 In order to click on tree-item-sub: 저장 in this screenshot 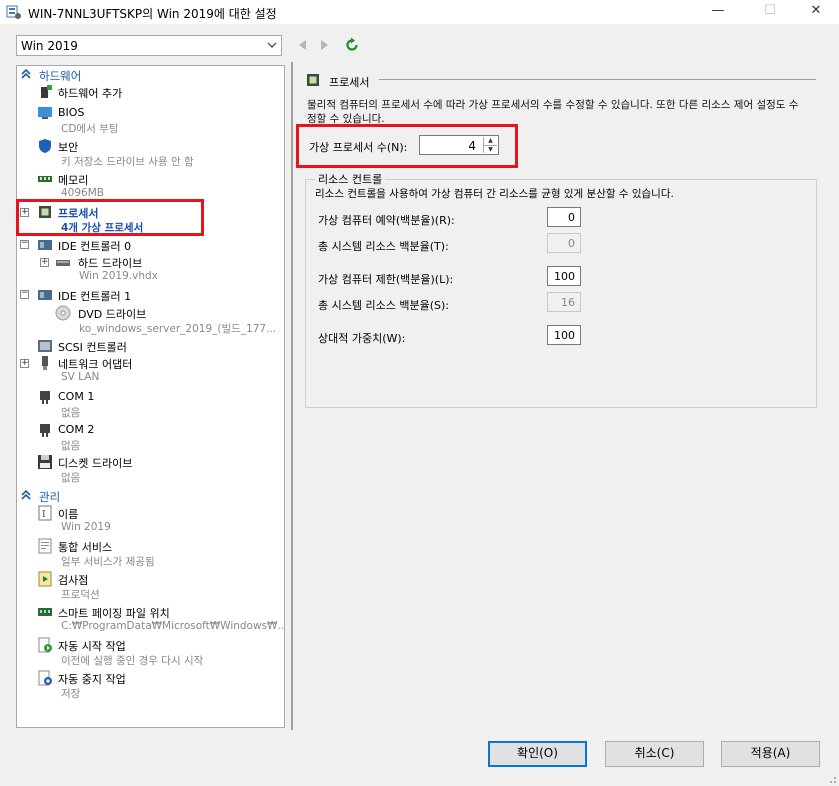, I will do `click(71, 694)`.